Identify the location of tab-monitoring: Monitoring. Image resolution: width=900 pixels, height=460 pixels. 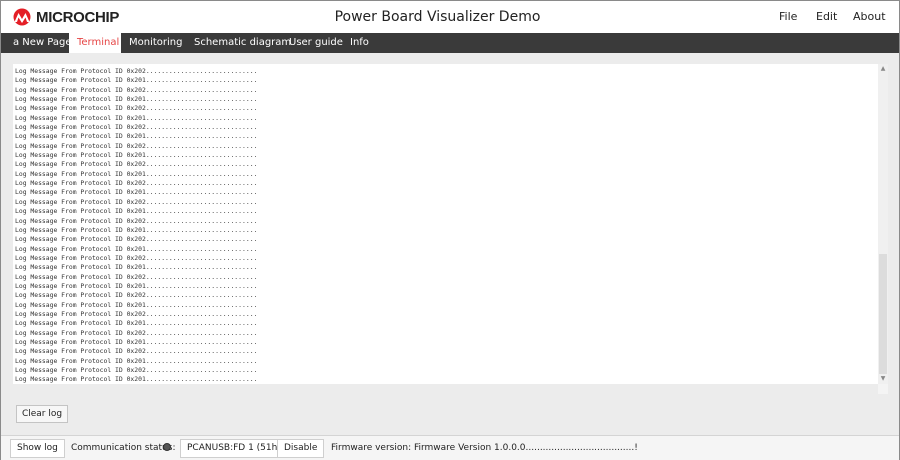
(155, 43).